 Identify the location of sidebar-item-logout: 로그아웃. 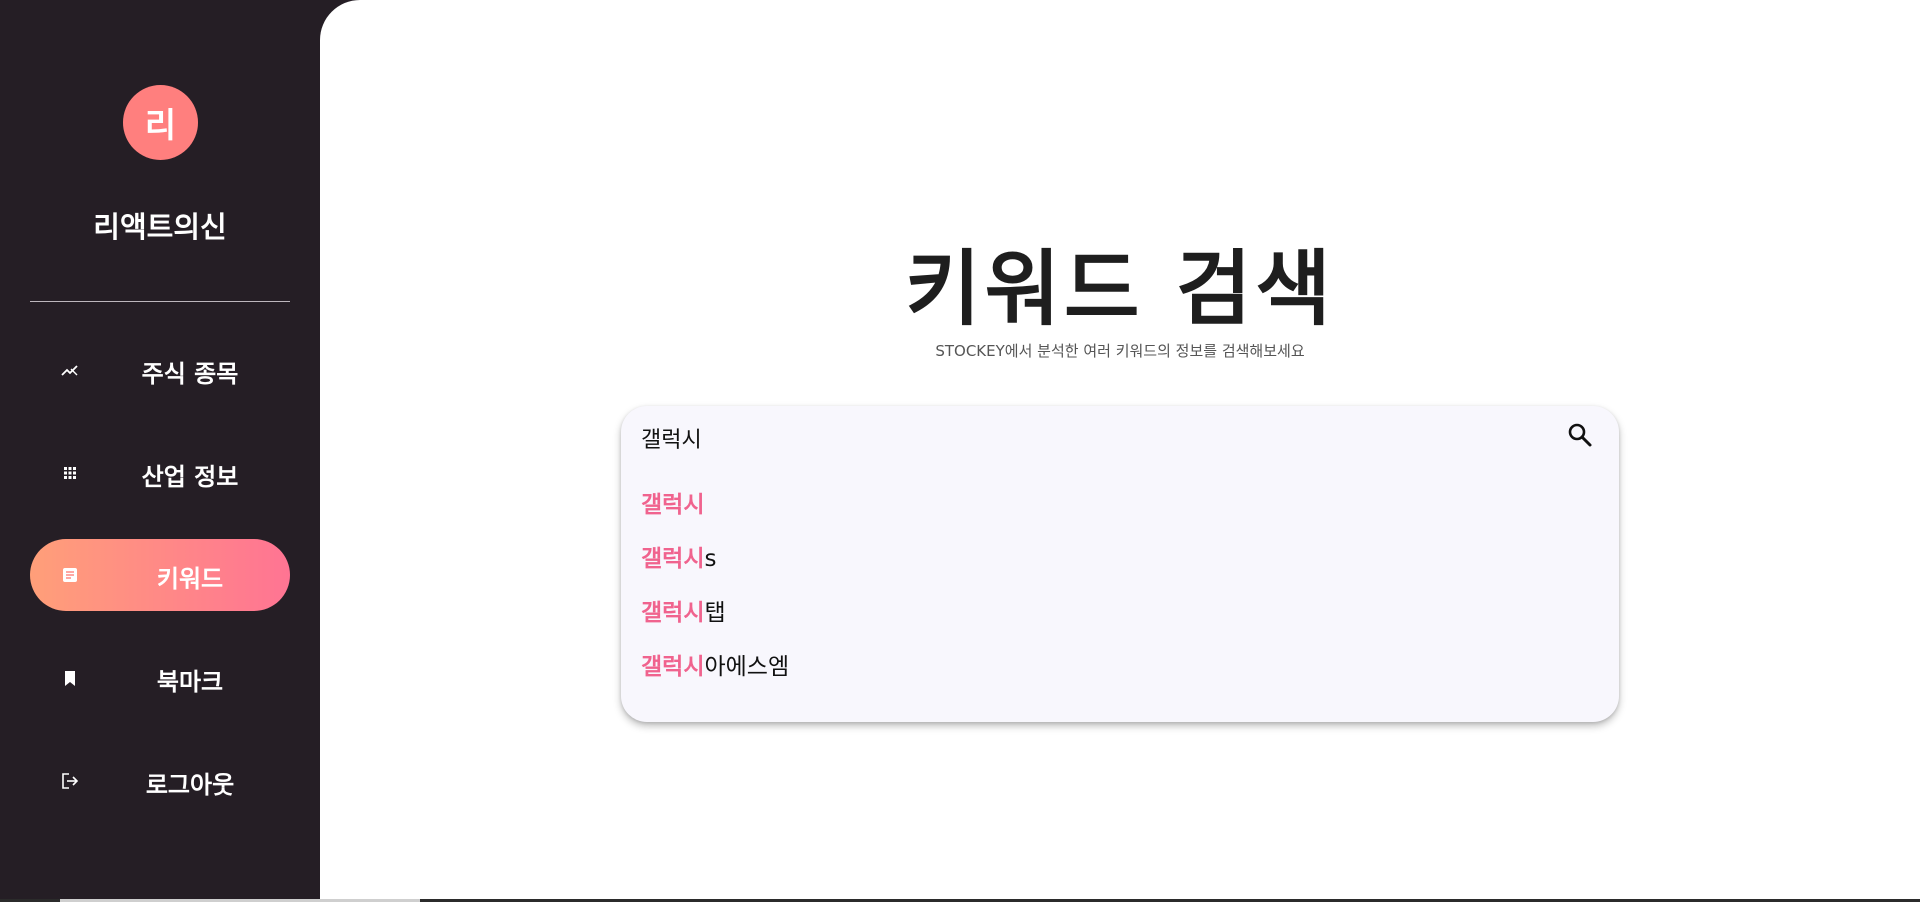
(160, 781).